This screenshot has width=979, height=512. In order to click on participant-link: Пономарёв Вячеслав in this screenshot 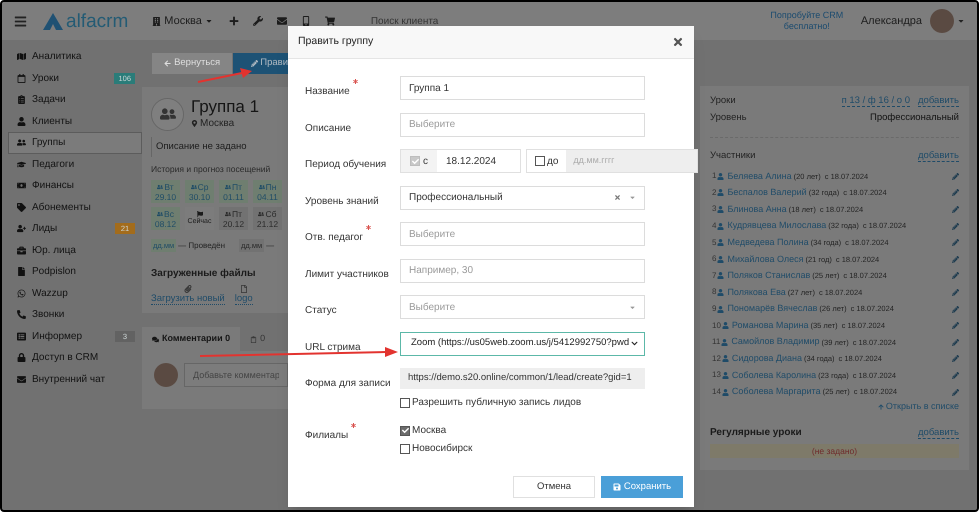, I will do `click(772, 309)`.